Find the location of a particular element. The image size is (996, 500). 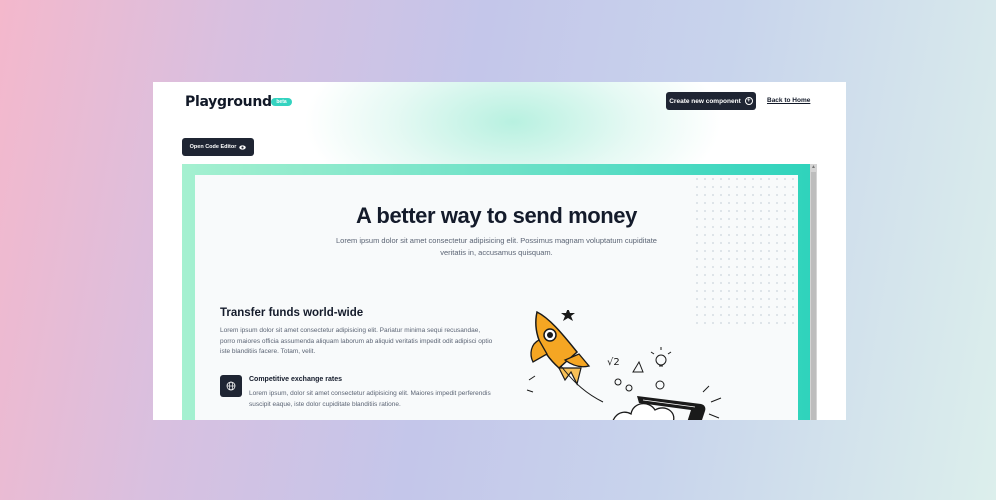

feature-icon-box is located at coordinates (231, 386).